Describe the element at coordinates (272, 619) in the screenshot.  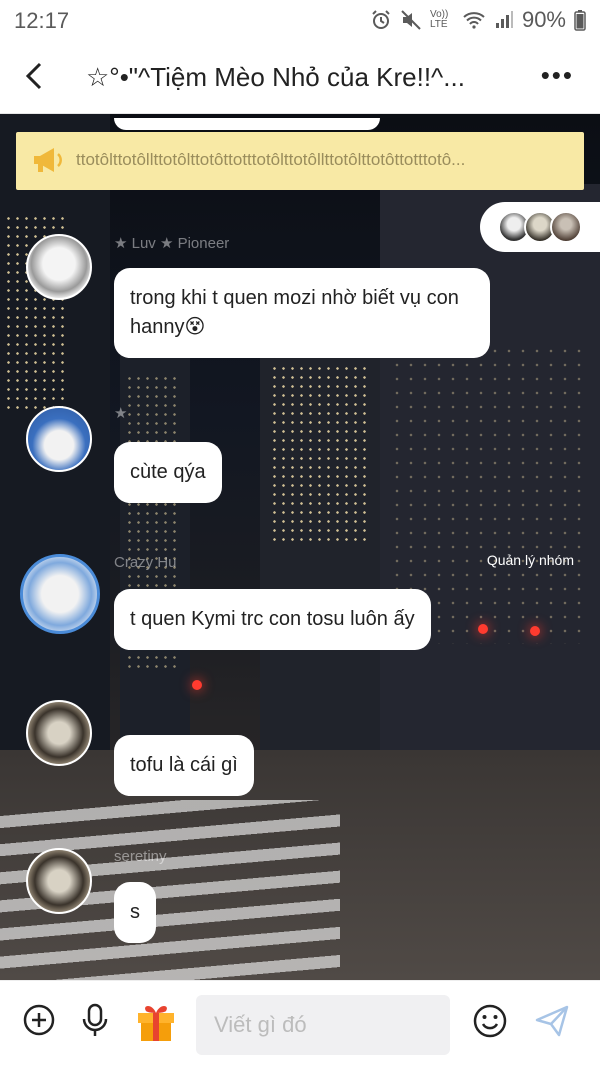
I see `message-bubble: t quen Kymi trc con tosu luôn ấy` at that location.